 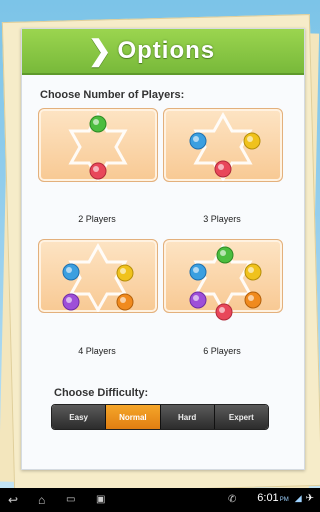 What do you see at coordinates (70, 499) in the screenshot?
I see `recent-apps-icon: ▭` at bounding box center [70, 499].